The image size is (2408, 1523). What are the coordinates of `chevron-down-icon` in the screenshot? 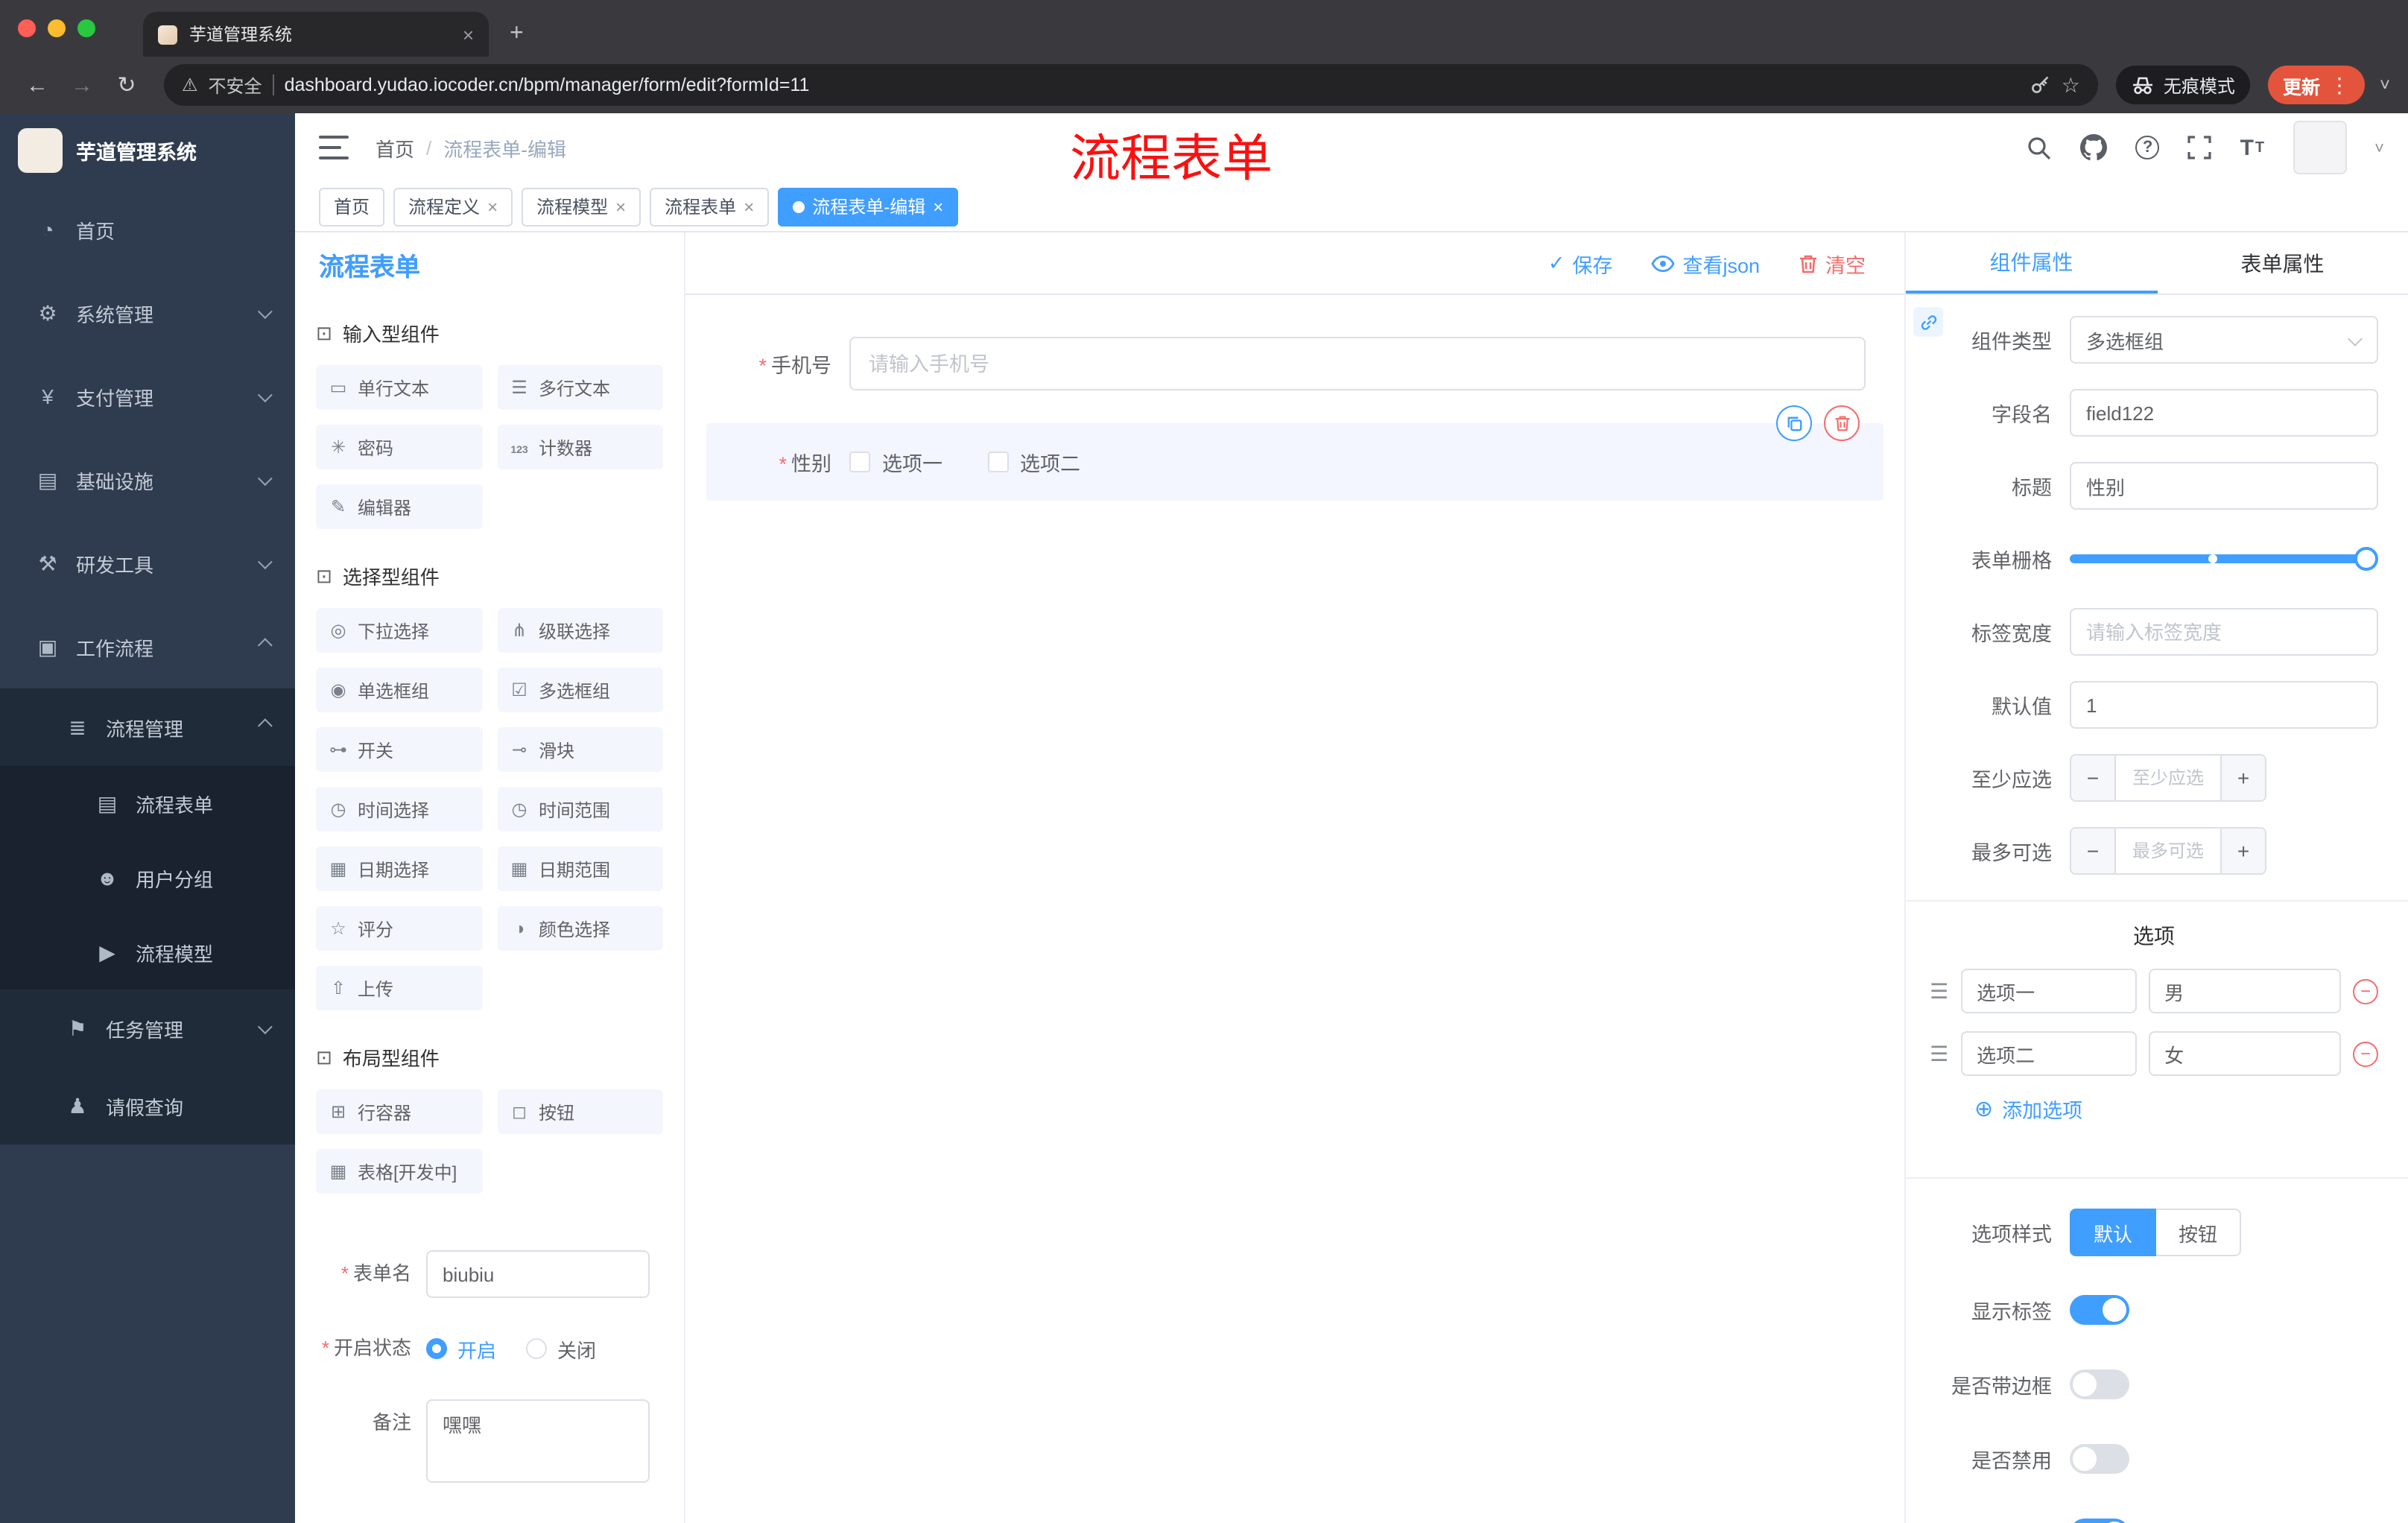 It's located at (2385, 85).